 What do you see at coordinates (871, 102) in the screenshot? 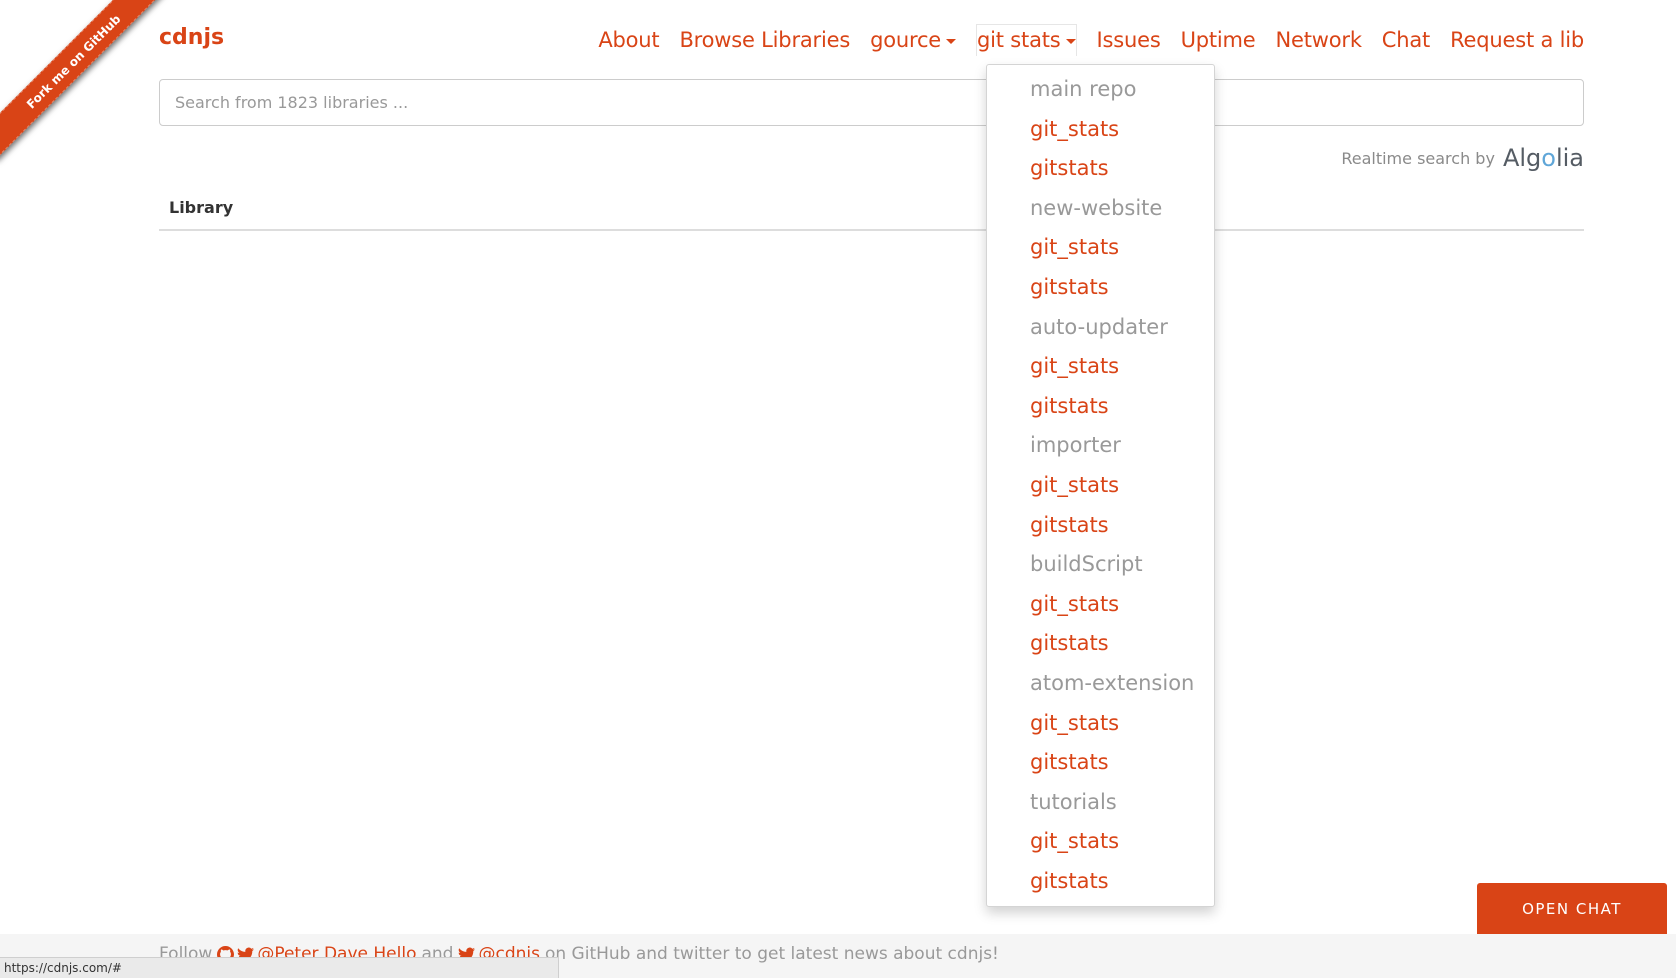
I see `library-search-input` at bounding box center [871, 102].